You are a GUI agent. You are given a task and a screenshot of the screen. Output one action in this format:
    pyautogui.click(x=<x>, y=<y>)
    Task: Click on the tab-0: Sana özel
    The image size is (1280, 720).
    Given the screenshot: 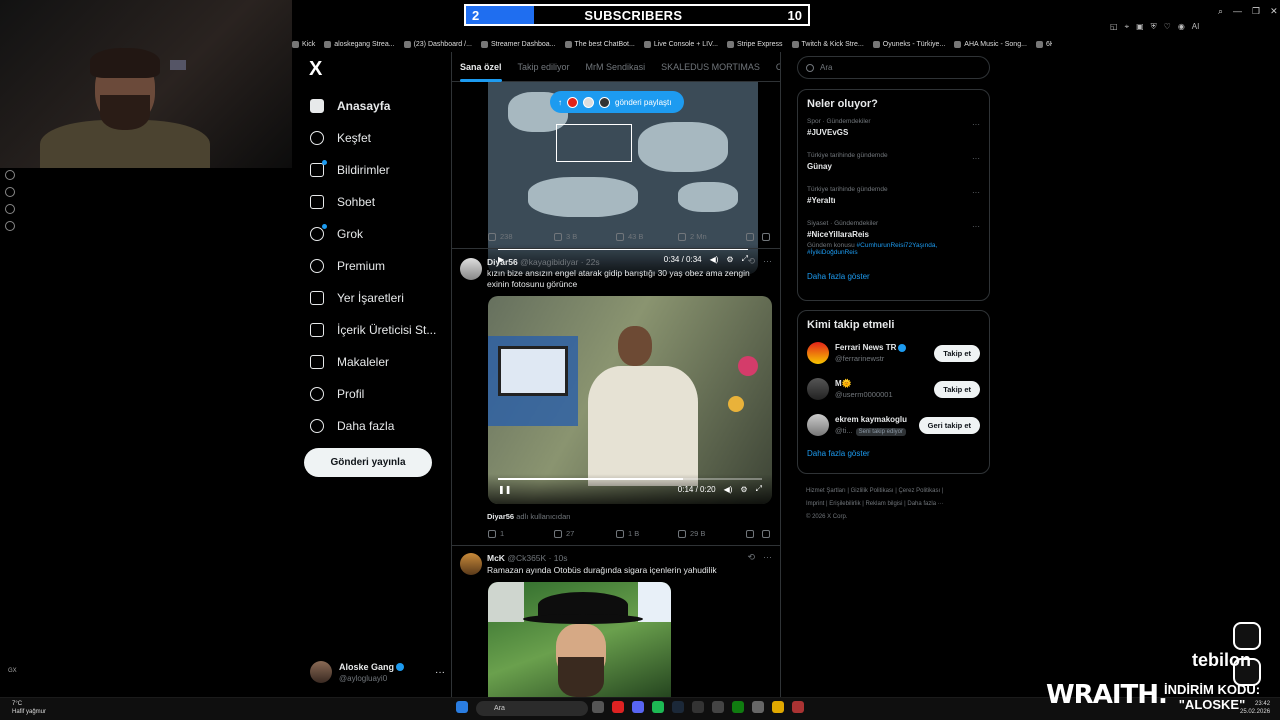 What is the action you would take?
    pyautogui.click(x=481, y=67)
    